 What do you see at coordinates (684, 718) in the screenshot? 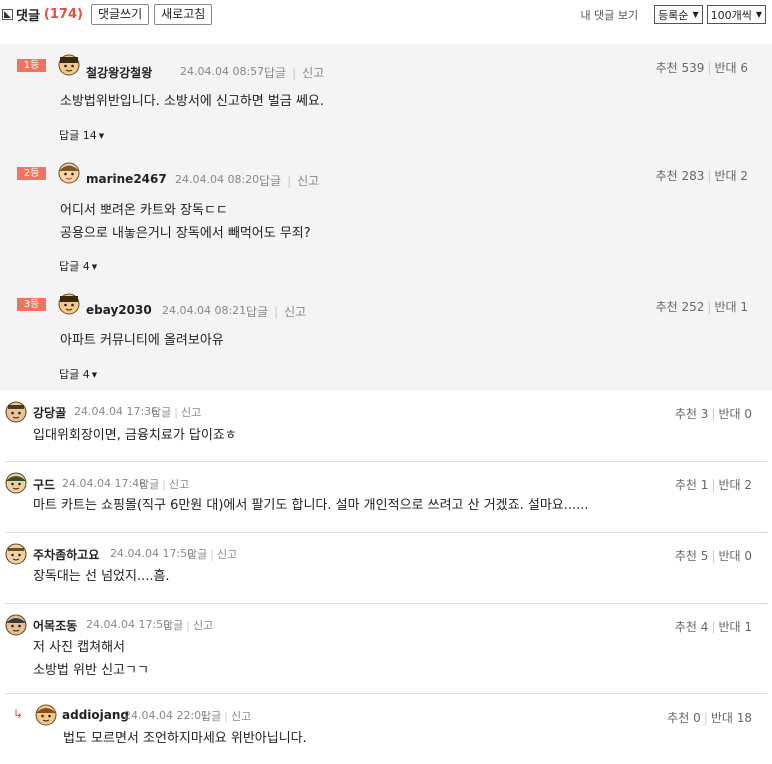
I see `upvote-button: 추천 0` at bounding box center [684, 718].